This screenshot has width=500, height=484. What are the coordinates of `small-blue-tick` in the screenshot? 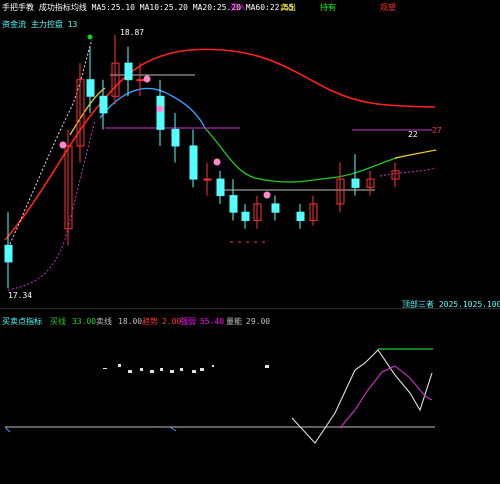 It's located at (90, 429).